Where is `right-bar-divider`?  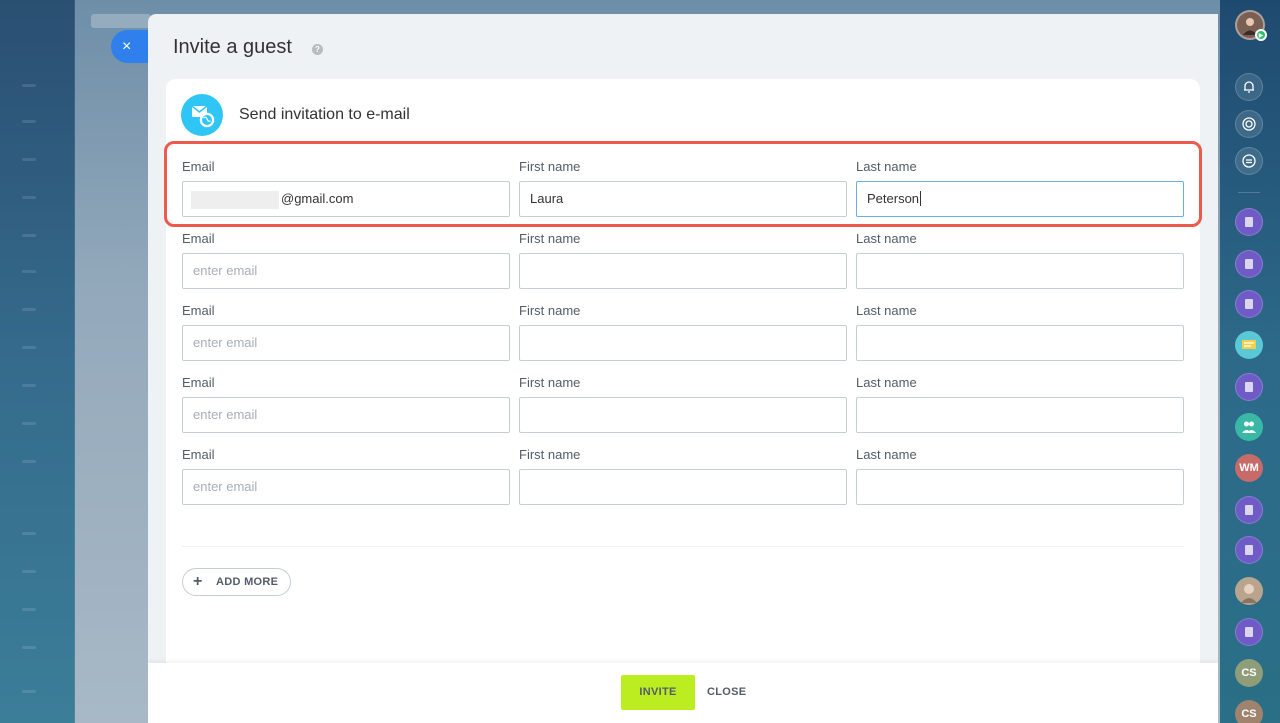
right-bar-divider is located at coordinates (1249, 192).